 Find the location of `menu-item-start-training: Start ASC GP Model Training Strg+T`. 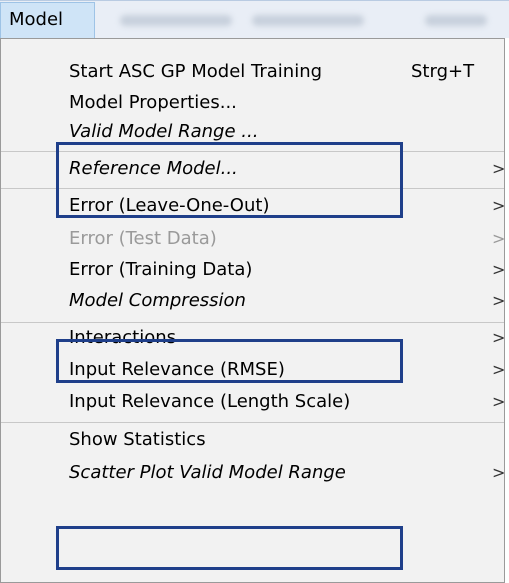

menu-item-start-training: Start ASC GP Model Training Strg+T is located at coordinates (252, 72).